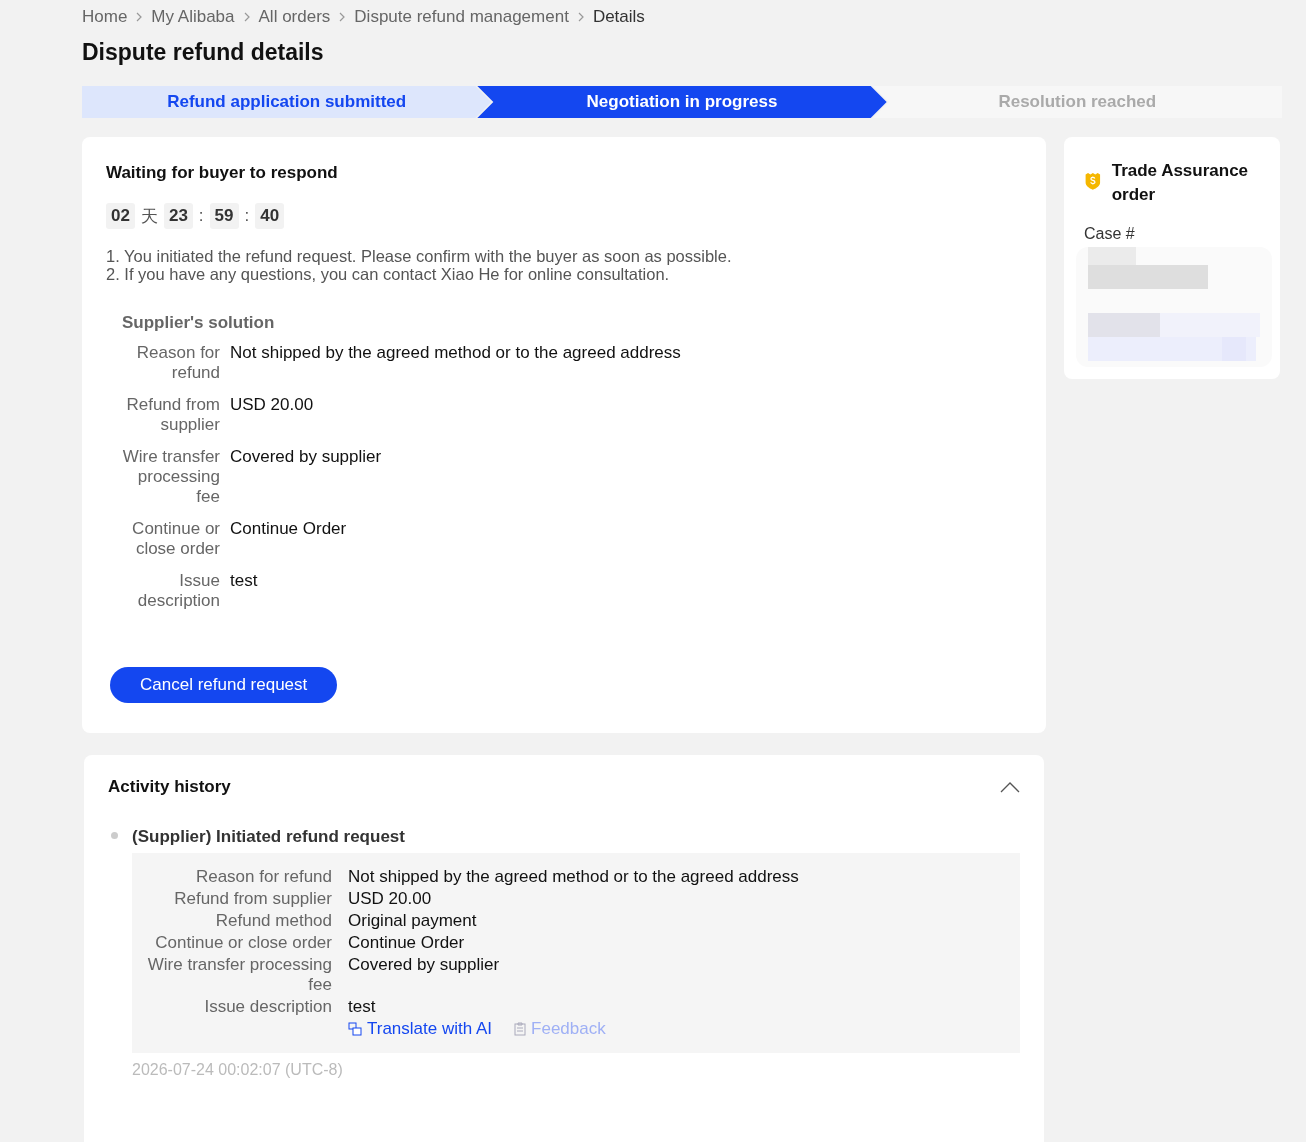 Image resolution: width=1306 pixels, height=1142 pixels. I want to click on card-title: Trade Assurance order, so click(1180, 183).